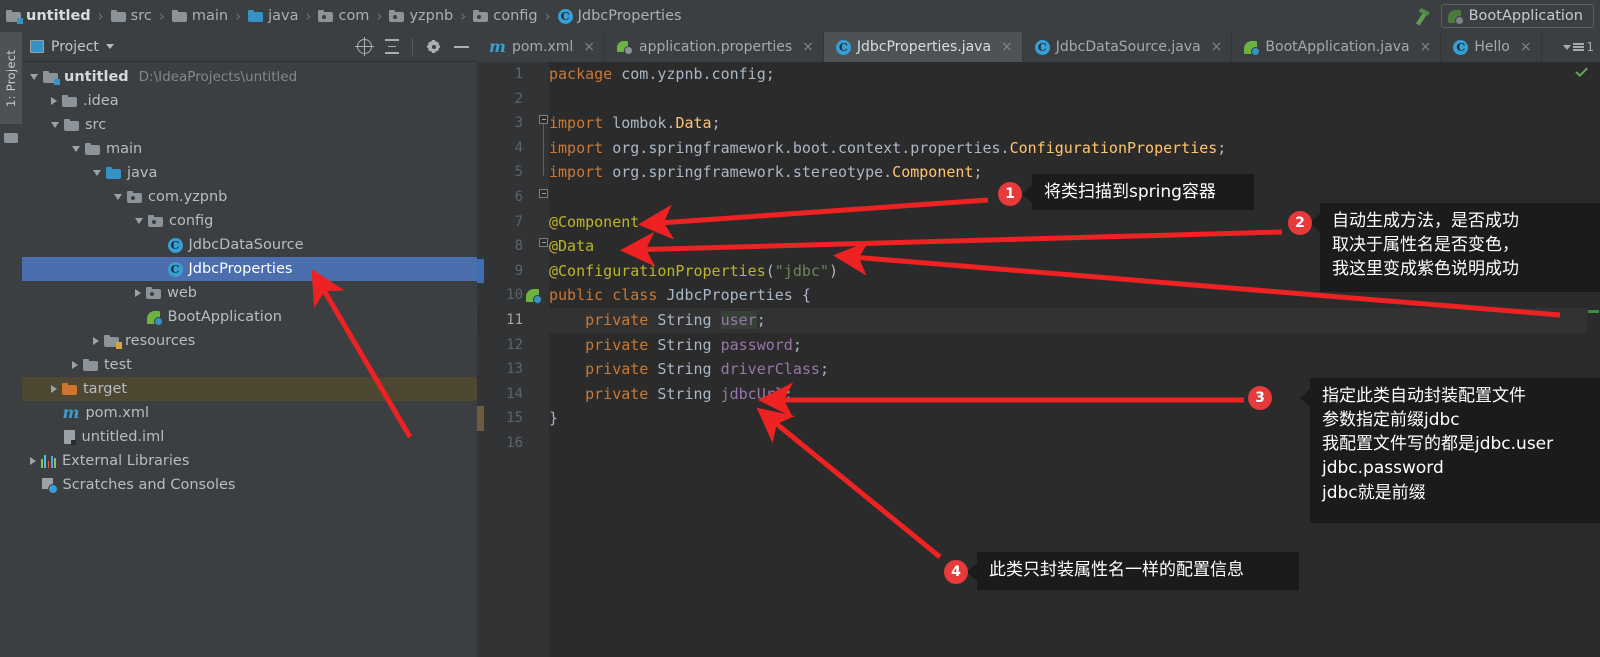 This screenshot has width=1600, height=657. Describe the element at coordinates (1517, 16) in the screenshot. I see `run-configuration-selector: BootApplication` at that location.